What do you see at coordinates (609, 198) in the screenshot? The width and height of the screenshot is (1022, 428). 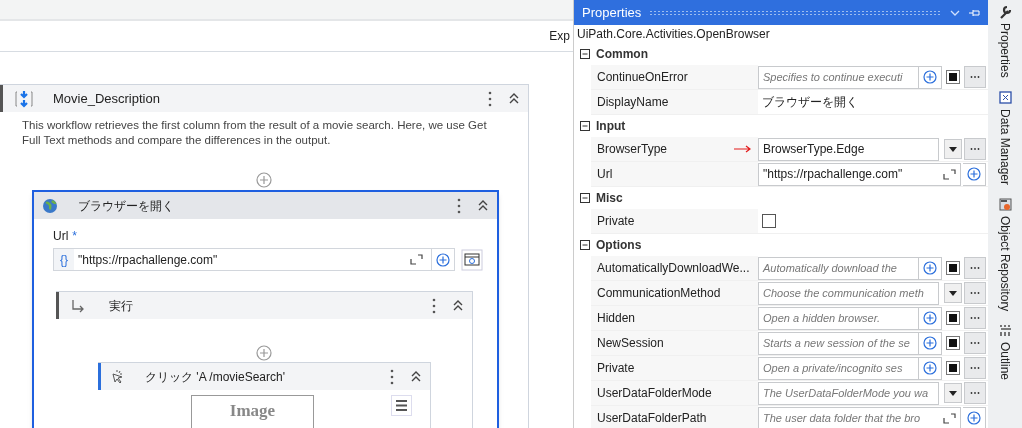 I see `category-title: Misc` at bounding box center [609, 198].